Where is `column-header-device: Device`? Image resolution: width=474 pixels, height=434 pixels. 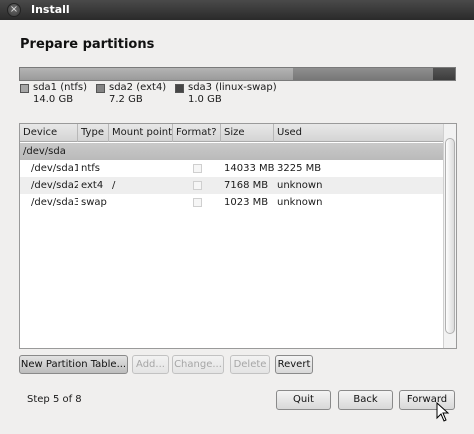 column-header-device: Device is located at coordinates (49, 133).